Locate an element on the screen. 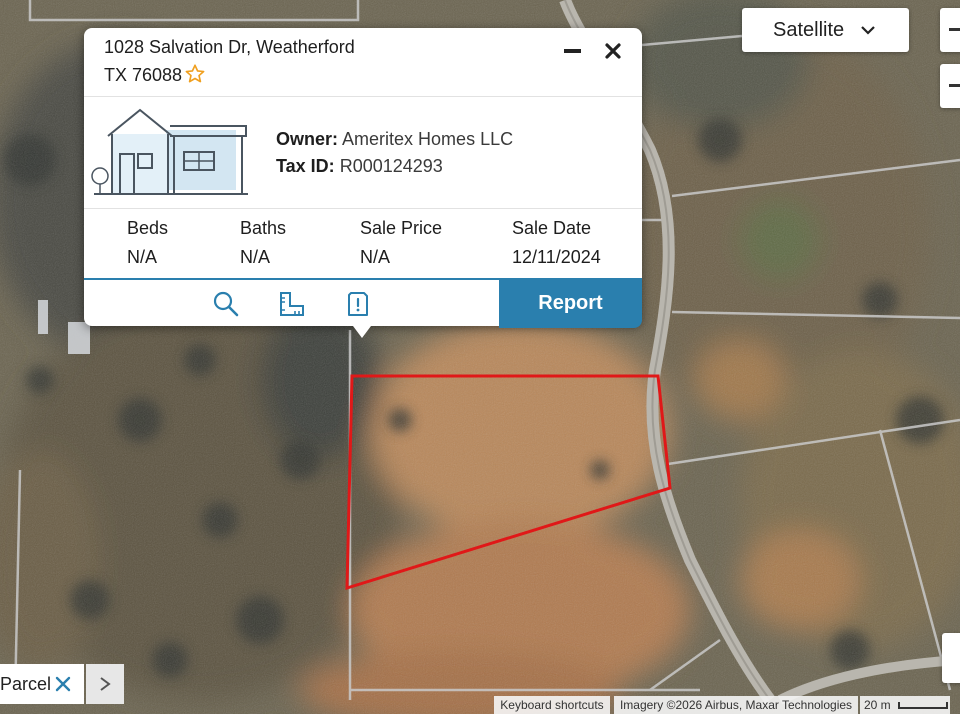  scale-bar: 20 m is located at coordinates (905, 705).